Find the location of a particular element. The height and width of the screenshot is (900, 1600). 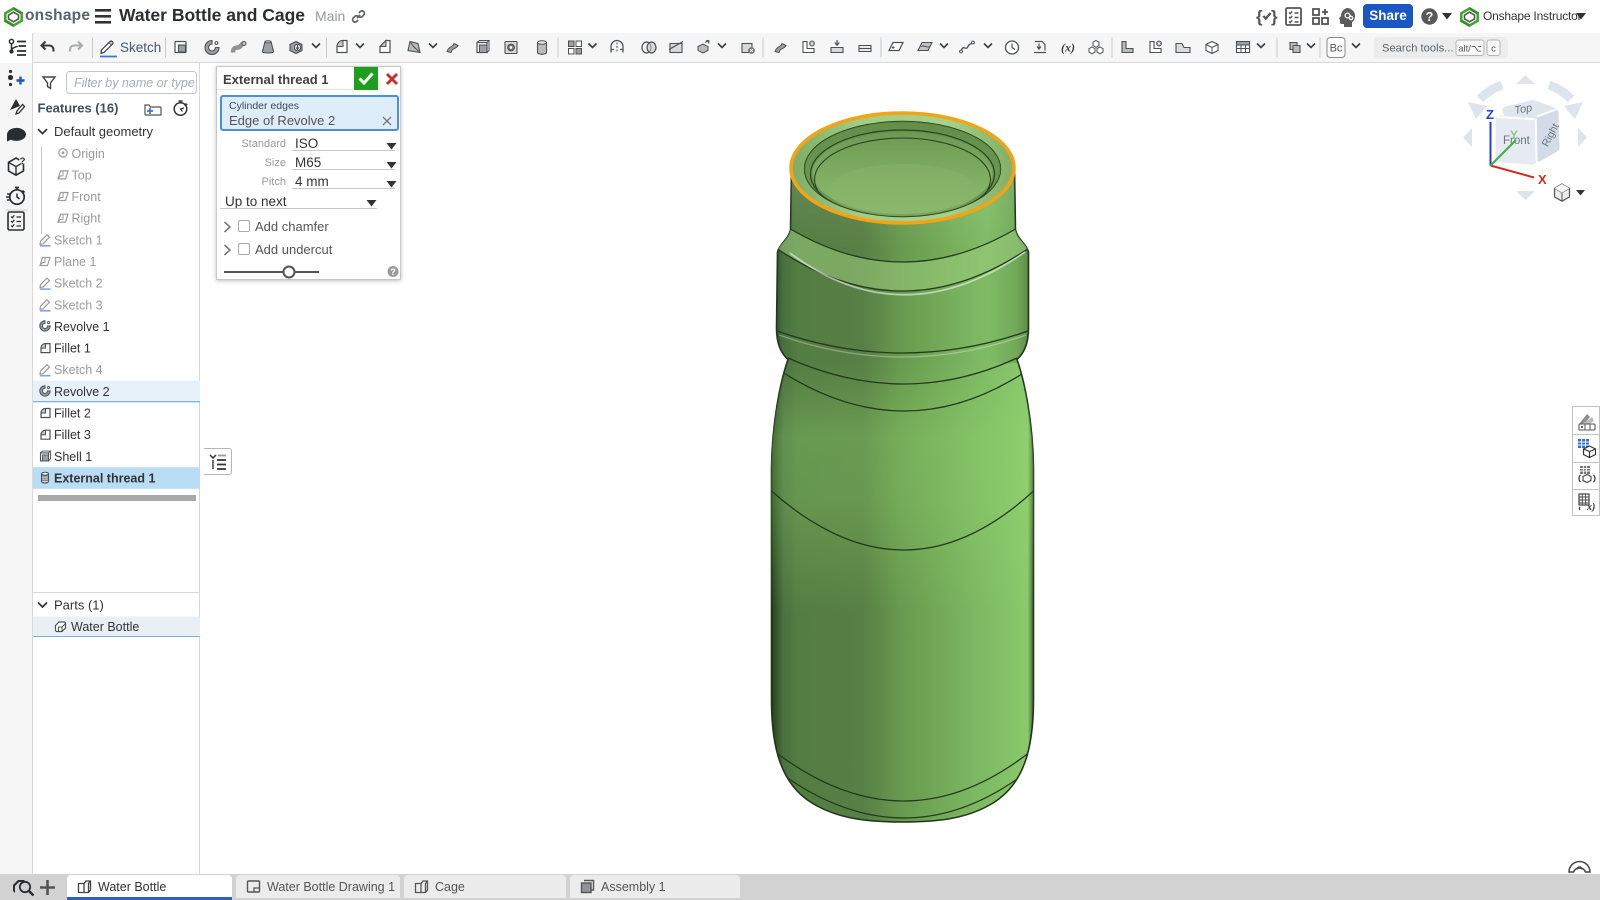

svg-text: Features (16) is located at coordinates (78, 108).